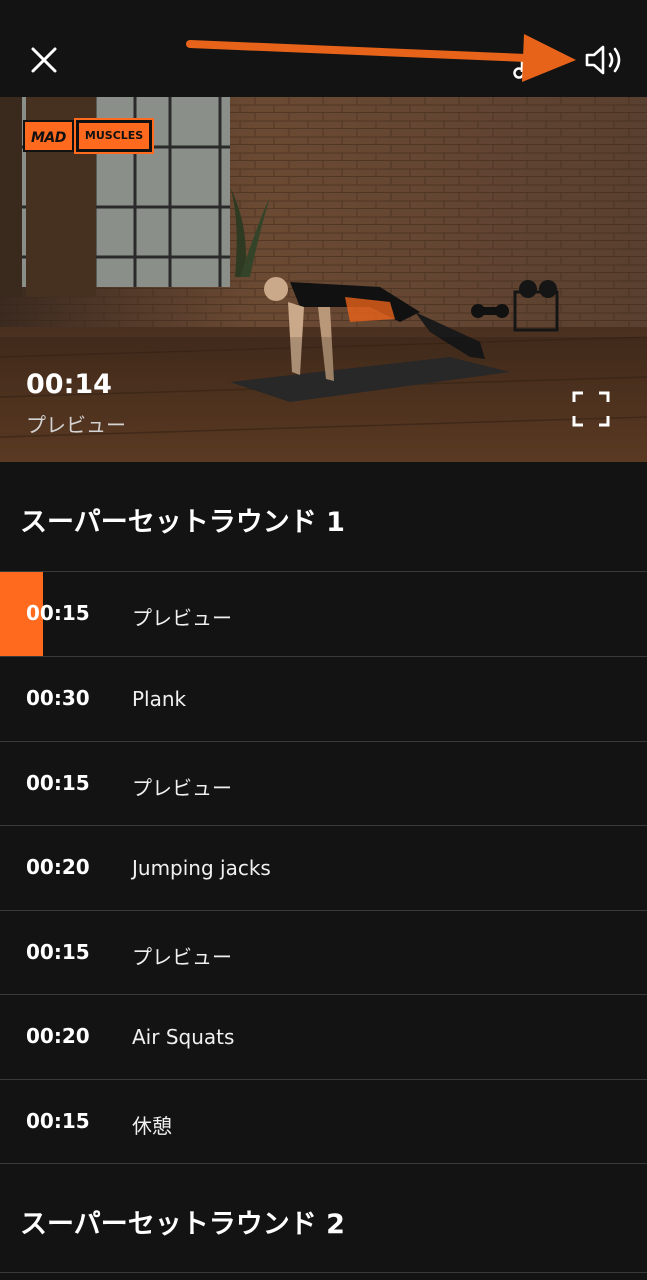 The width and height of the screenshot is (647, 1280). I want to click on arrow-annotation, so click(382, 56).